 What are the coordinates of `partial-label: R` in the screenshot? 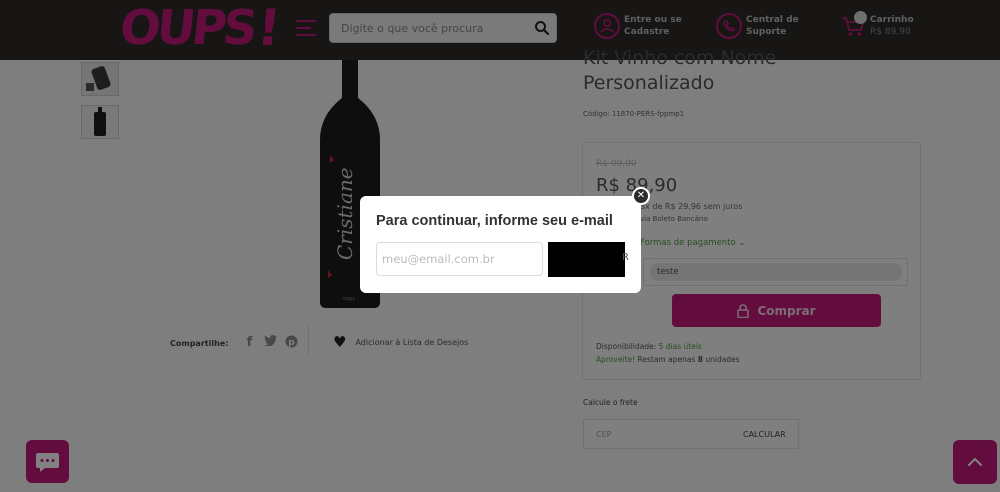 It's located at (625, 257).